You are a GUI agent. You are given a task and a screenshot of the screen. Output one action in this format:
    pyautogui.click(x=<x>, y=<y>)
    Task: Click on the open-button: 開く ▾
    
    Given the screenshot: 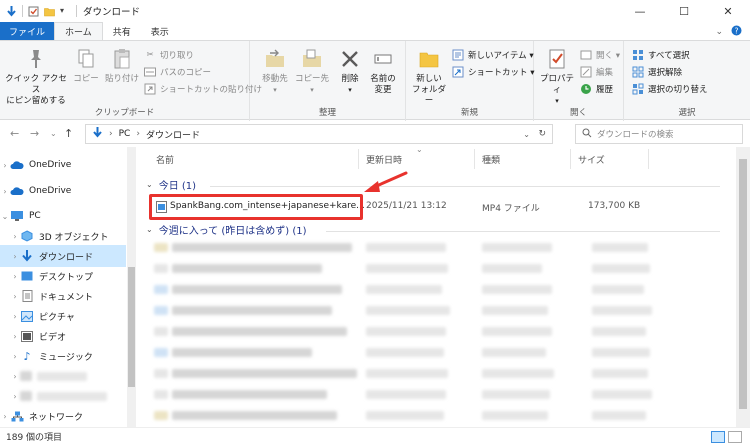 What is the action you would take?
    pyautogui.click(x=600, y=55)
    